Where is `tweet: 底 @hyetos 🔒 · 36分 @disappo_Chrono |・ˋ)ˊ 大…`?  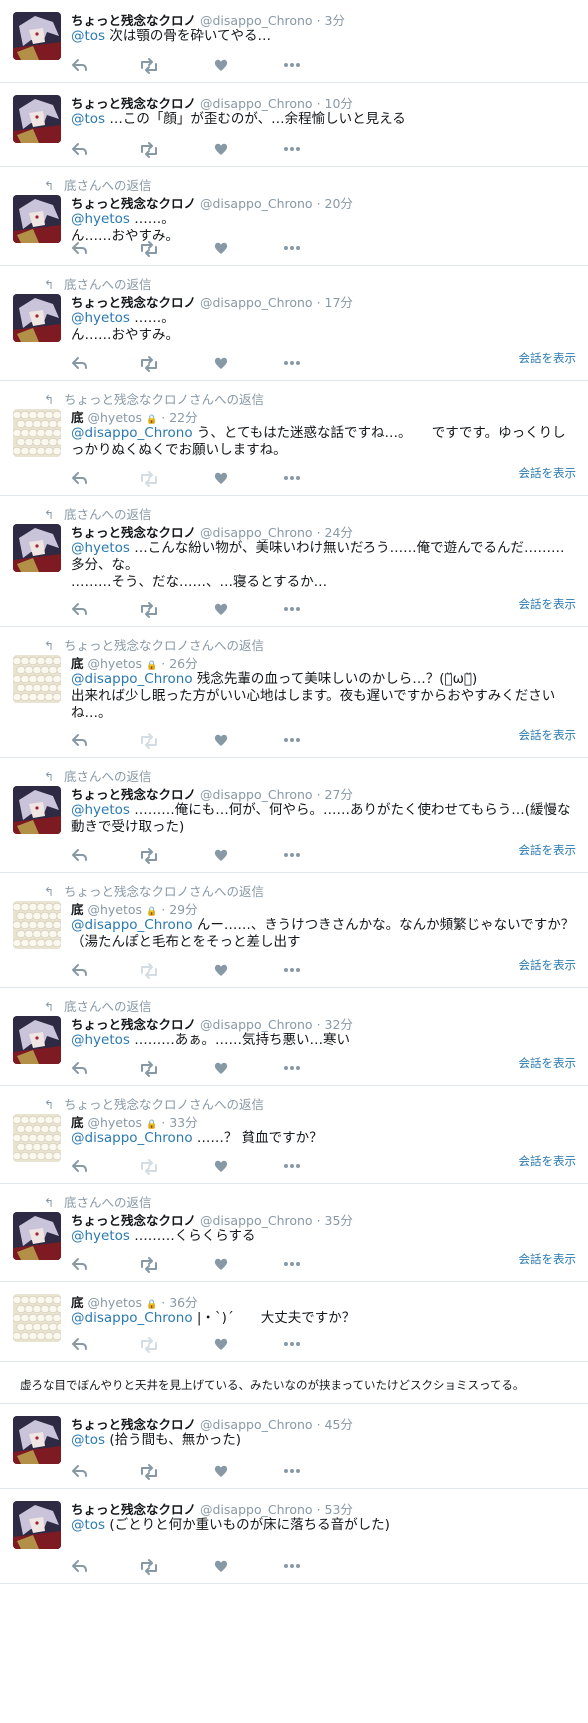 tweet: 底 @hyetos 🔒 · 36分 @disappo_Chrono |・ˋ)ˊ 大… is located at coordinates (294, 1322).